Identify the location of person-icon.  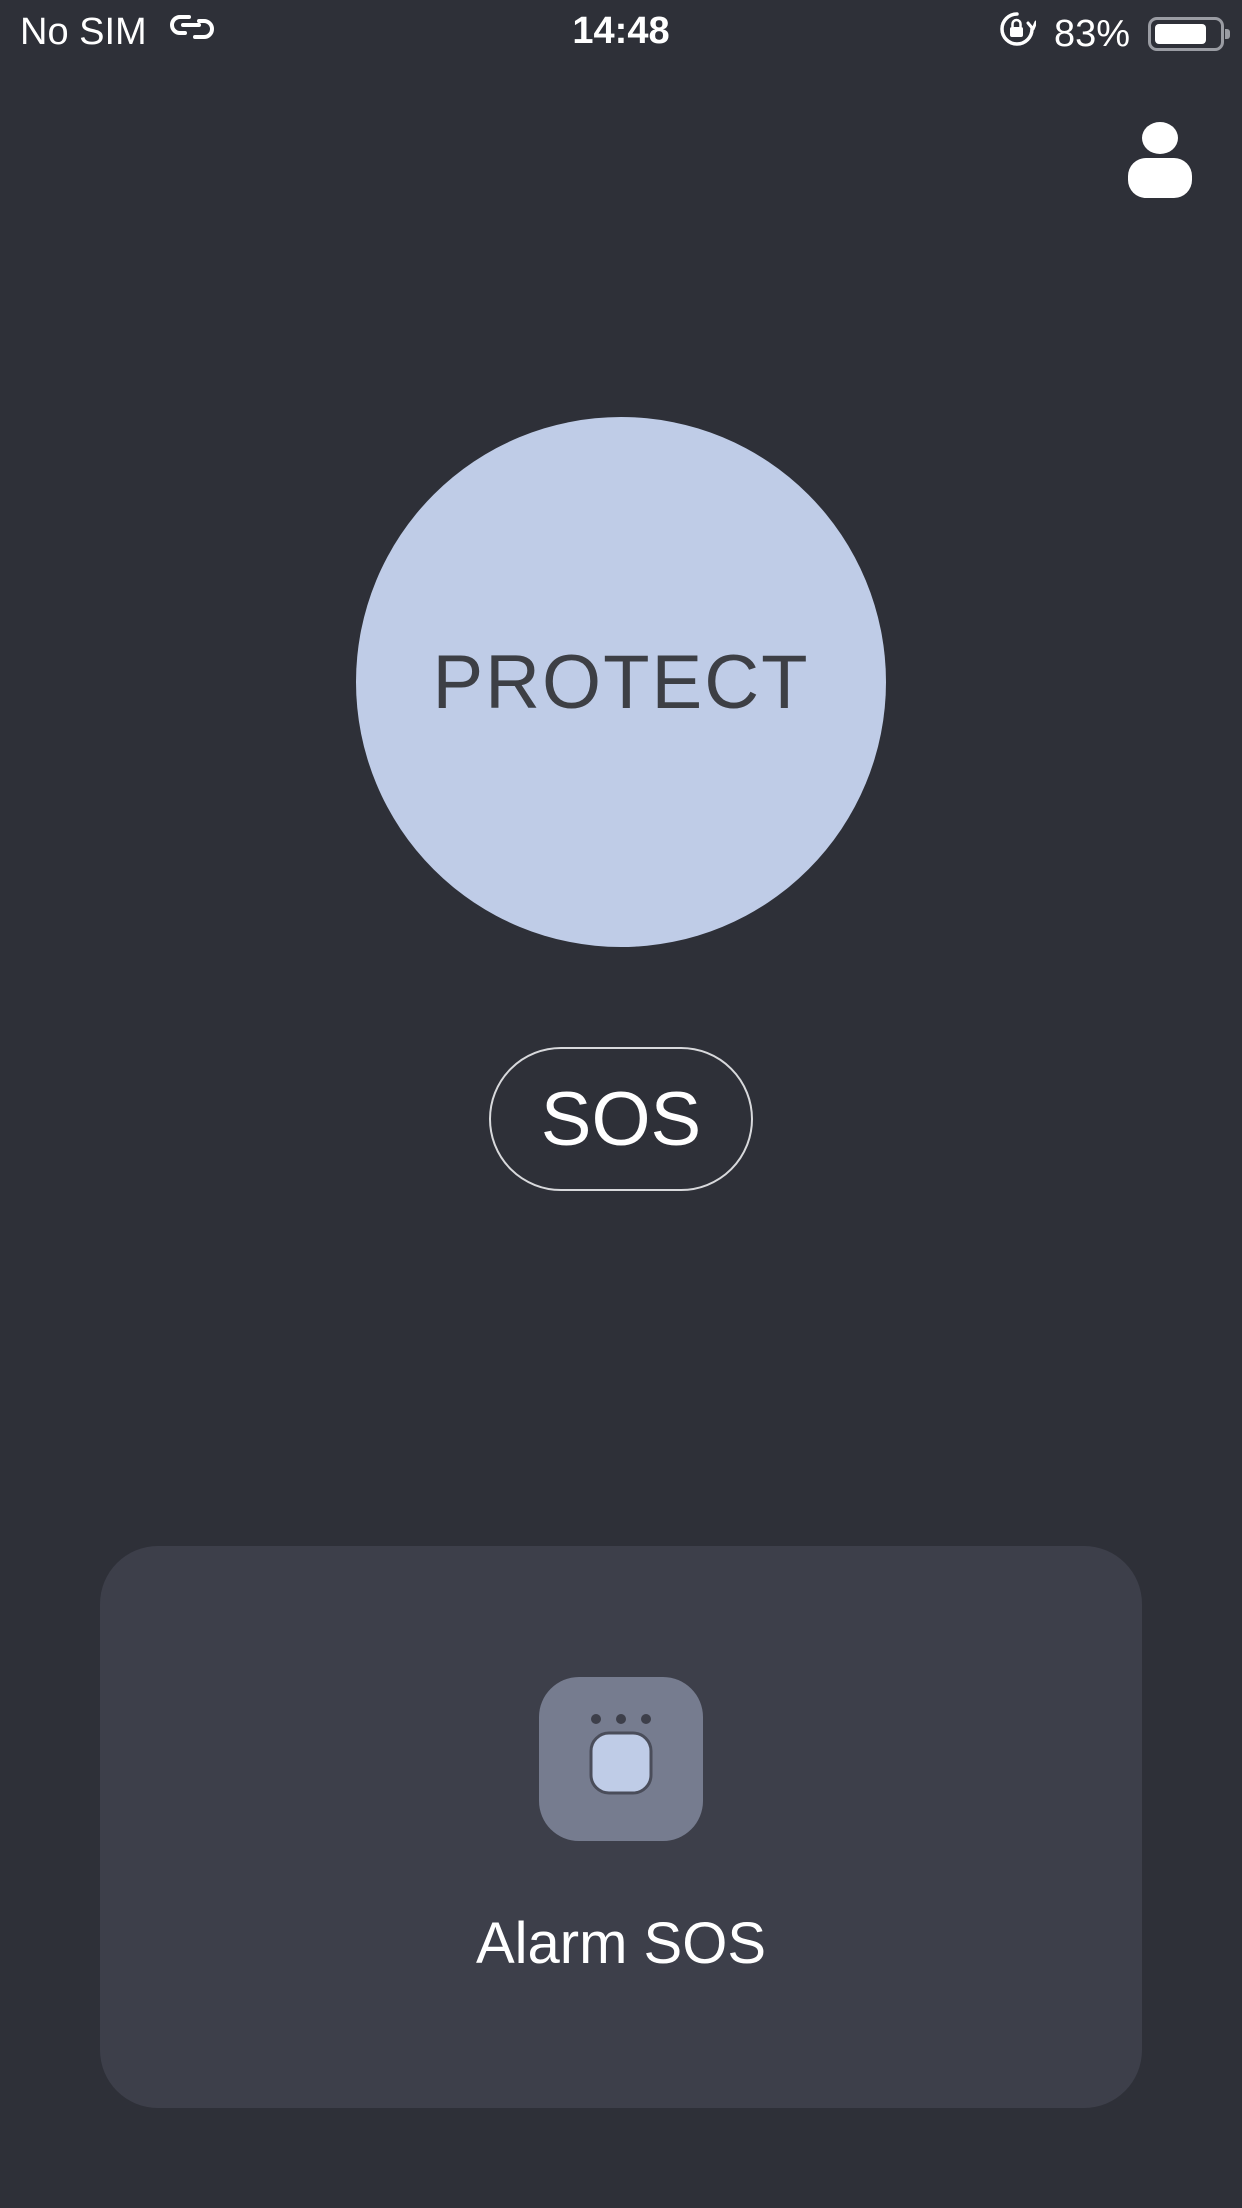
(1160, 160).